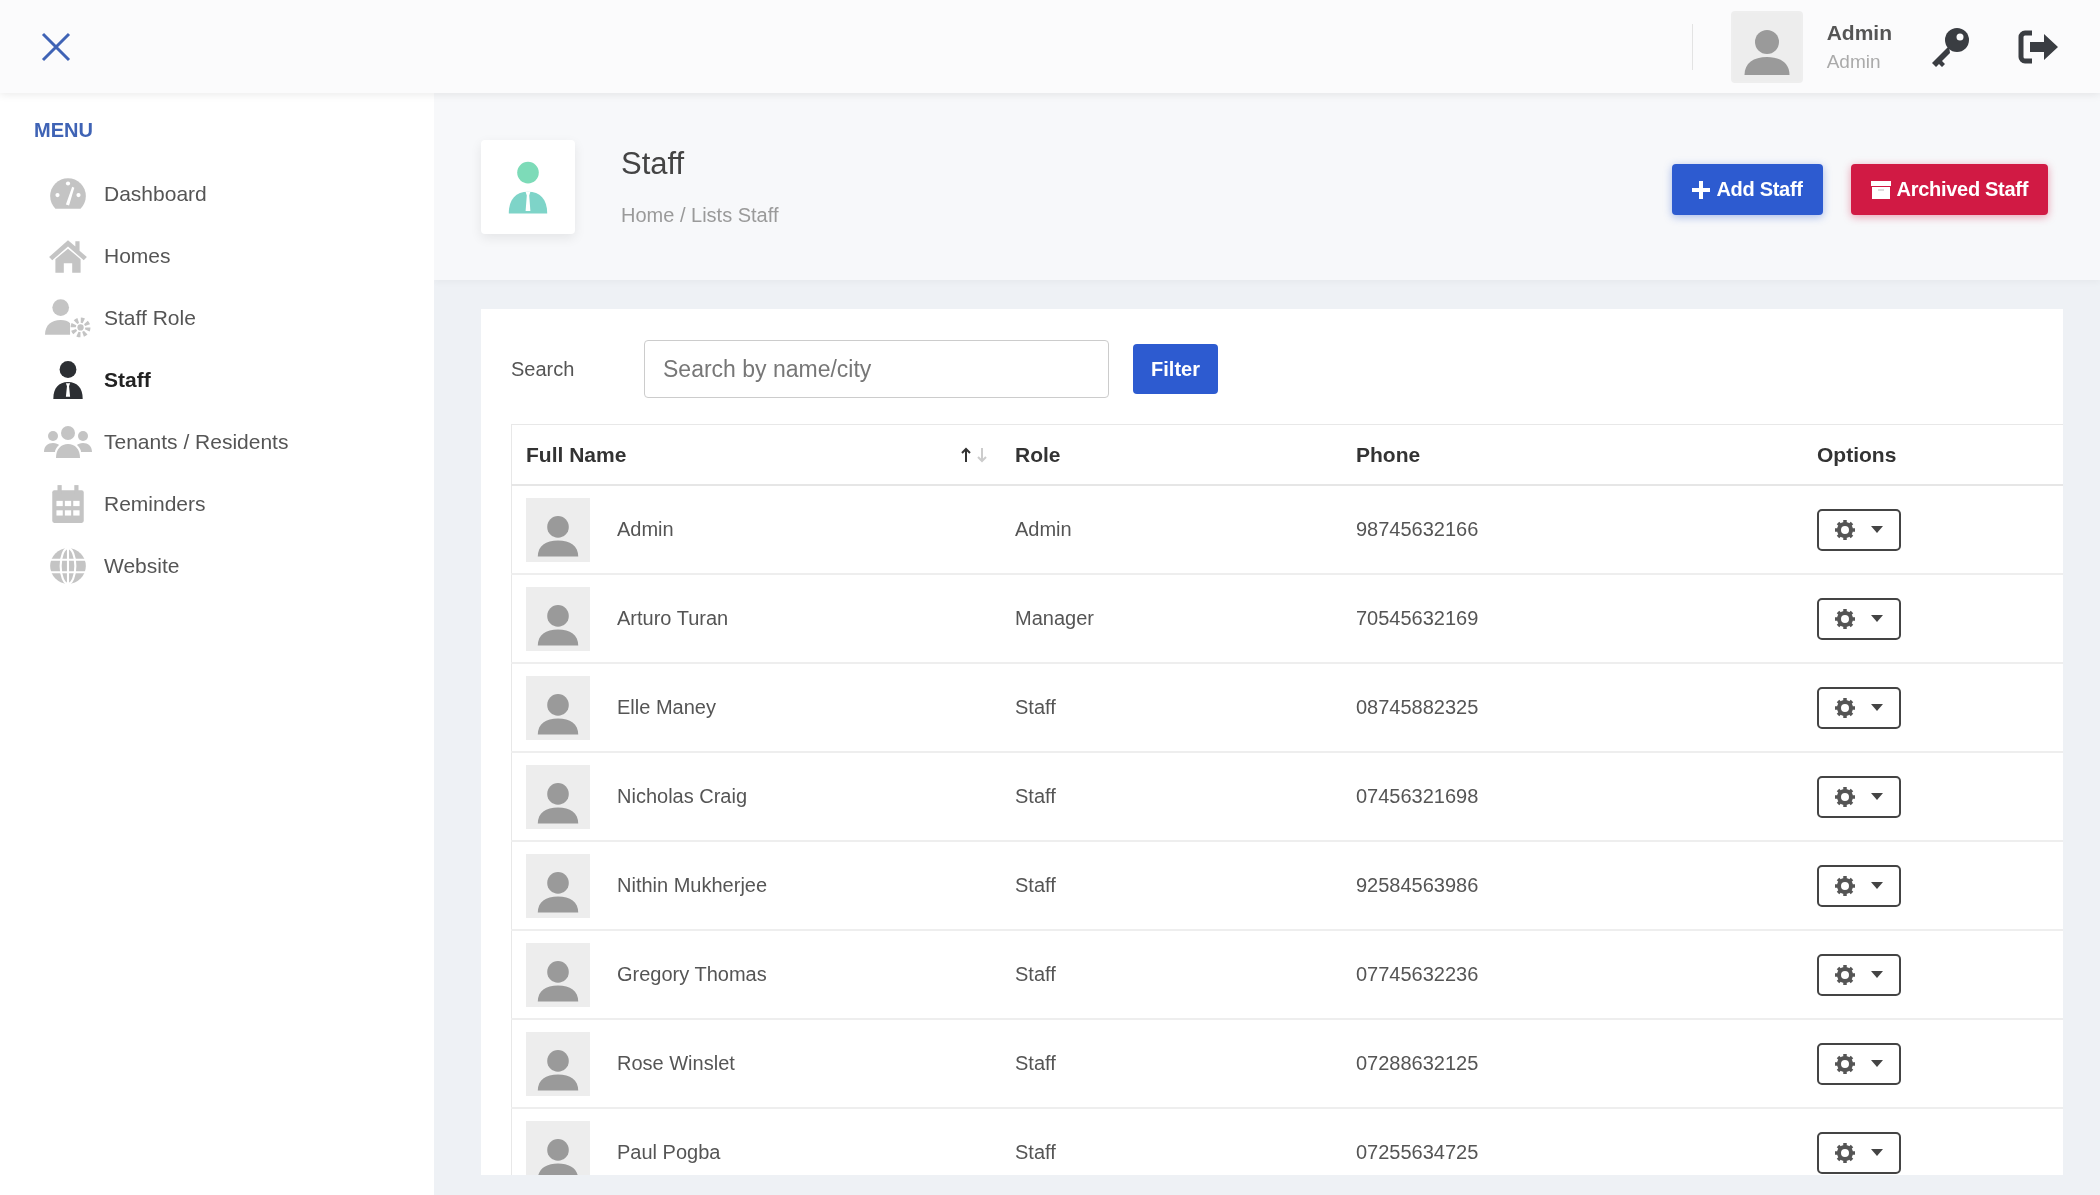 The image size is (2100, 1195). I want to click on search-label: Search, so click(543, 369).